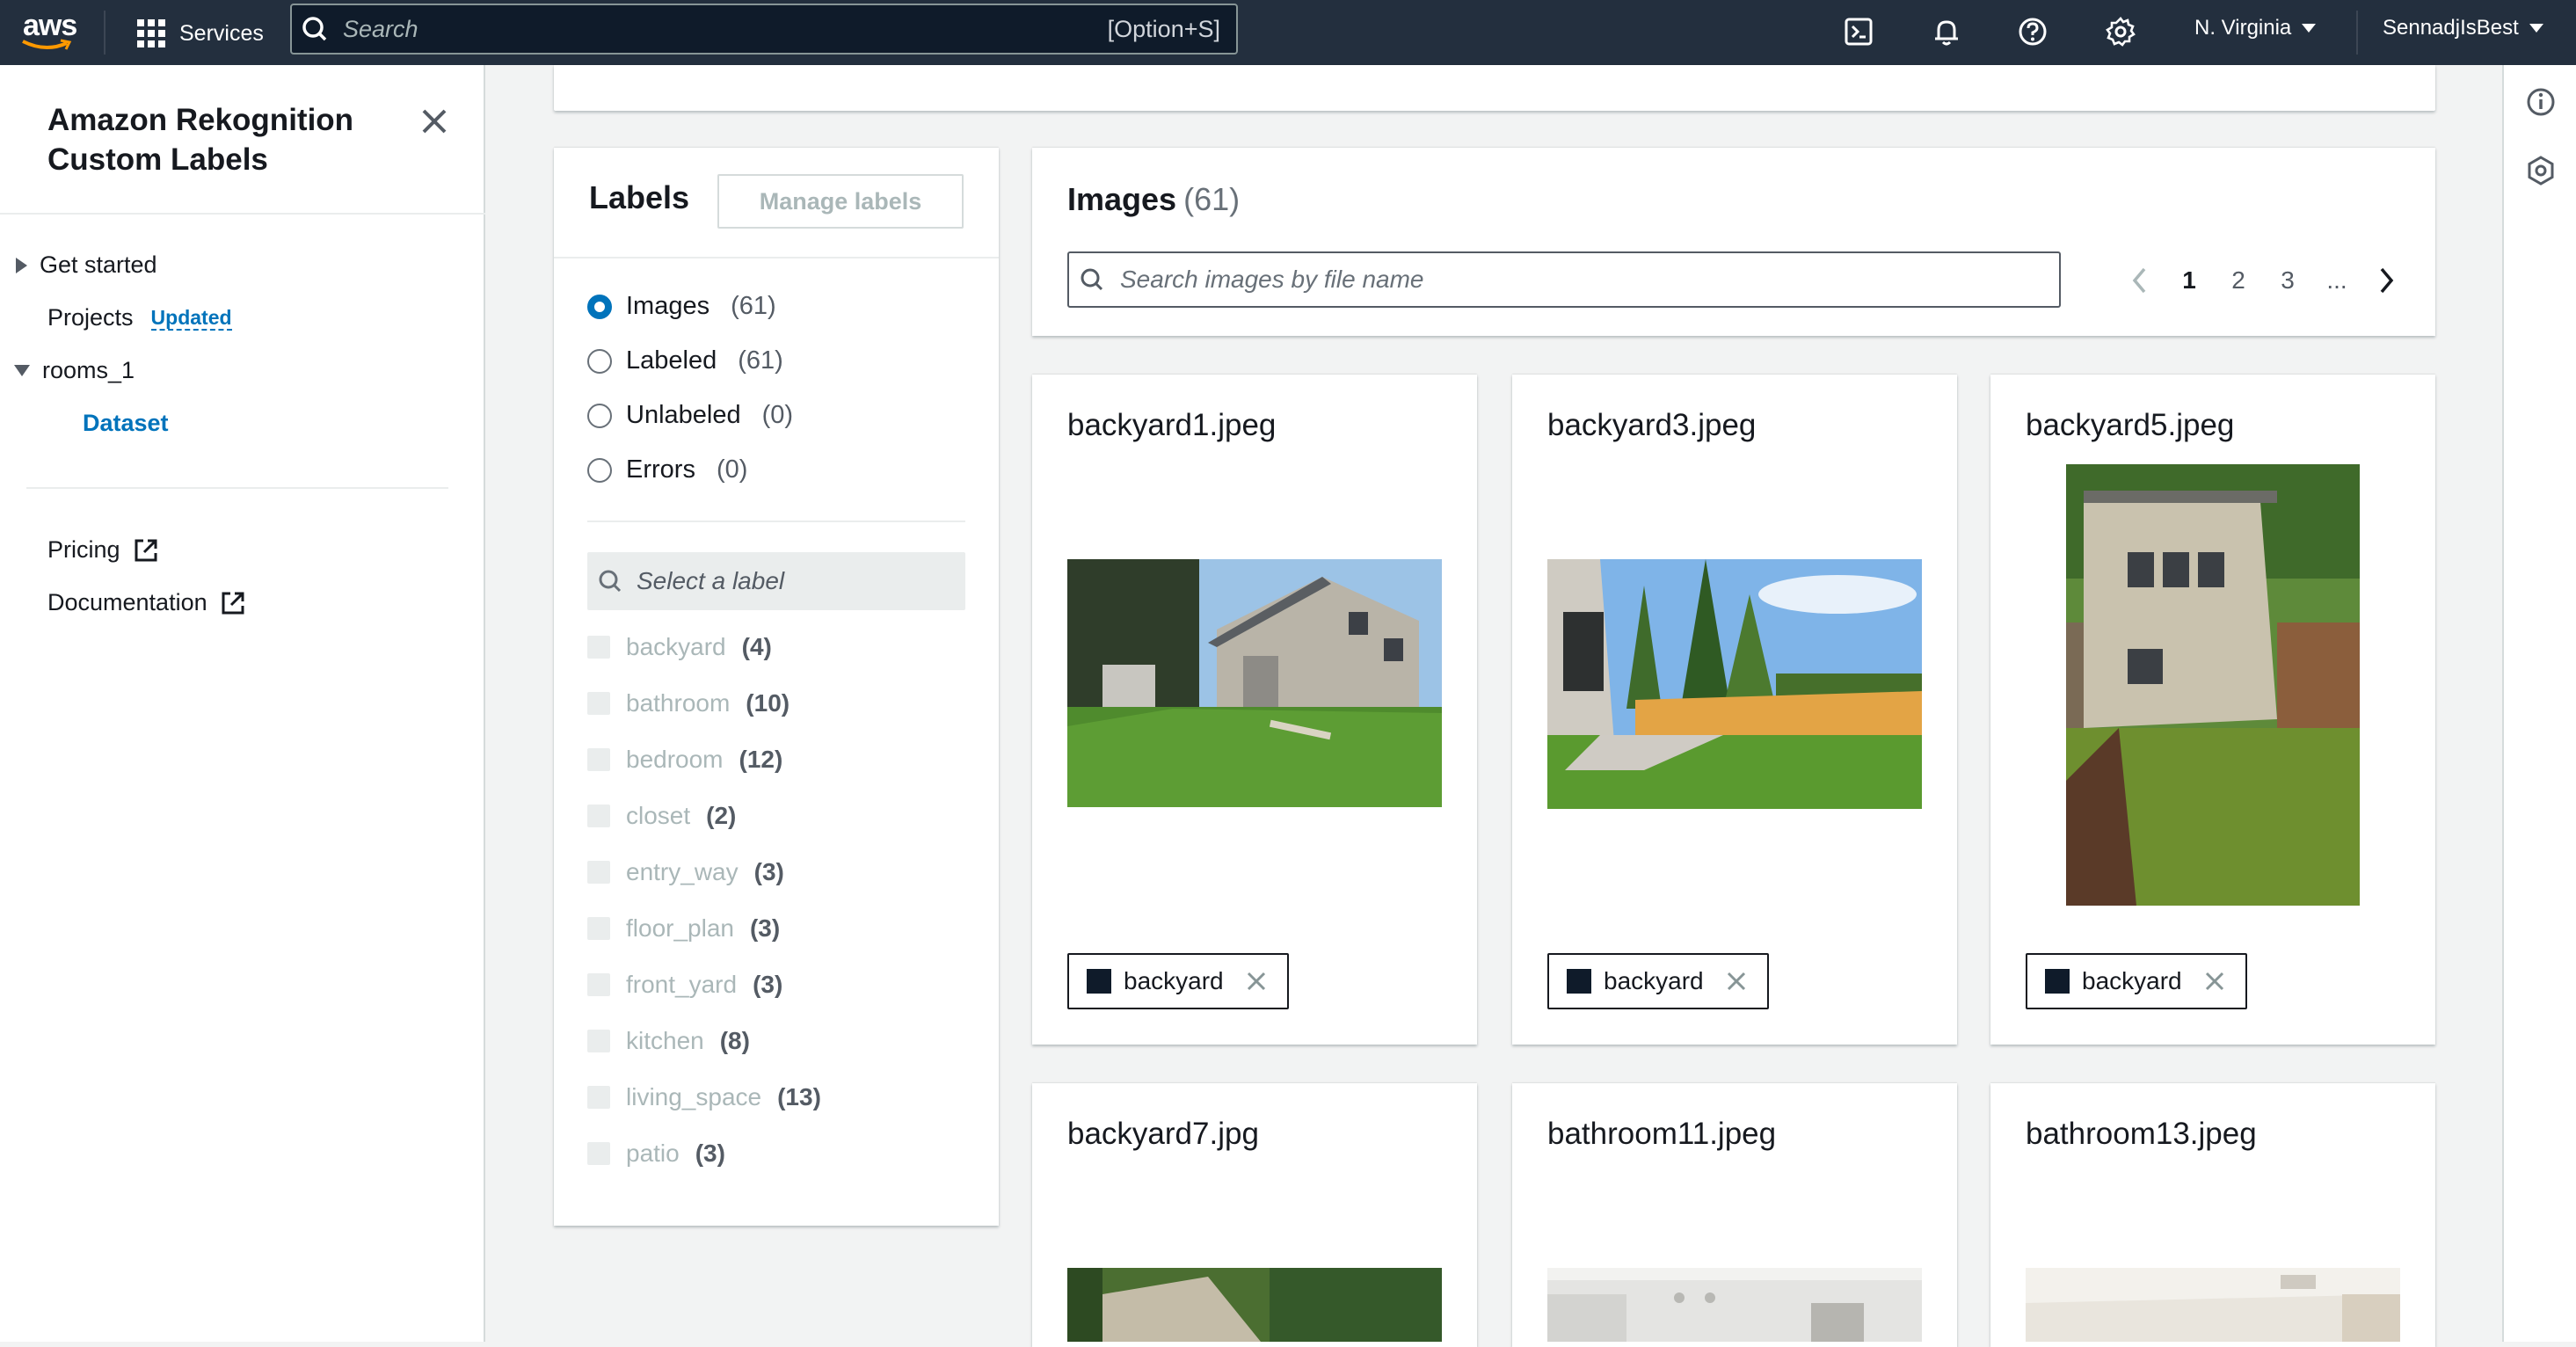  What do you see at coordinates (151, 33) in the screenshot?
I see `services-grid-icon` at bounding box center [151, 33].